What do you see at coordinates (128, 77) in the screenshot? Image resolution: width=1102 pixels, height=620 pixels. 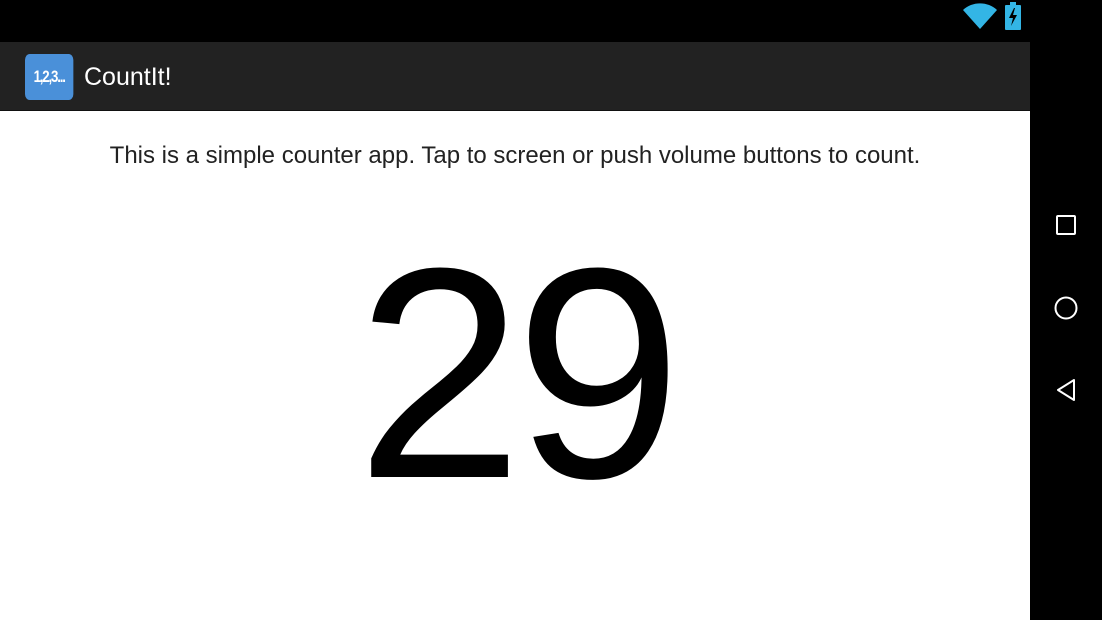 I see `app-title: CountIt!` at bounding box center [128, 77].